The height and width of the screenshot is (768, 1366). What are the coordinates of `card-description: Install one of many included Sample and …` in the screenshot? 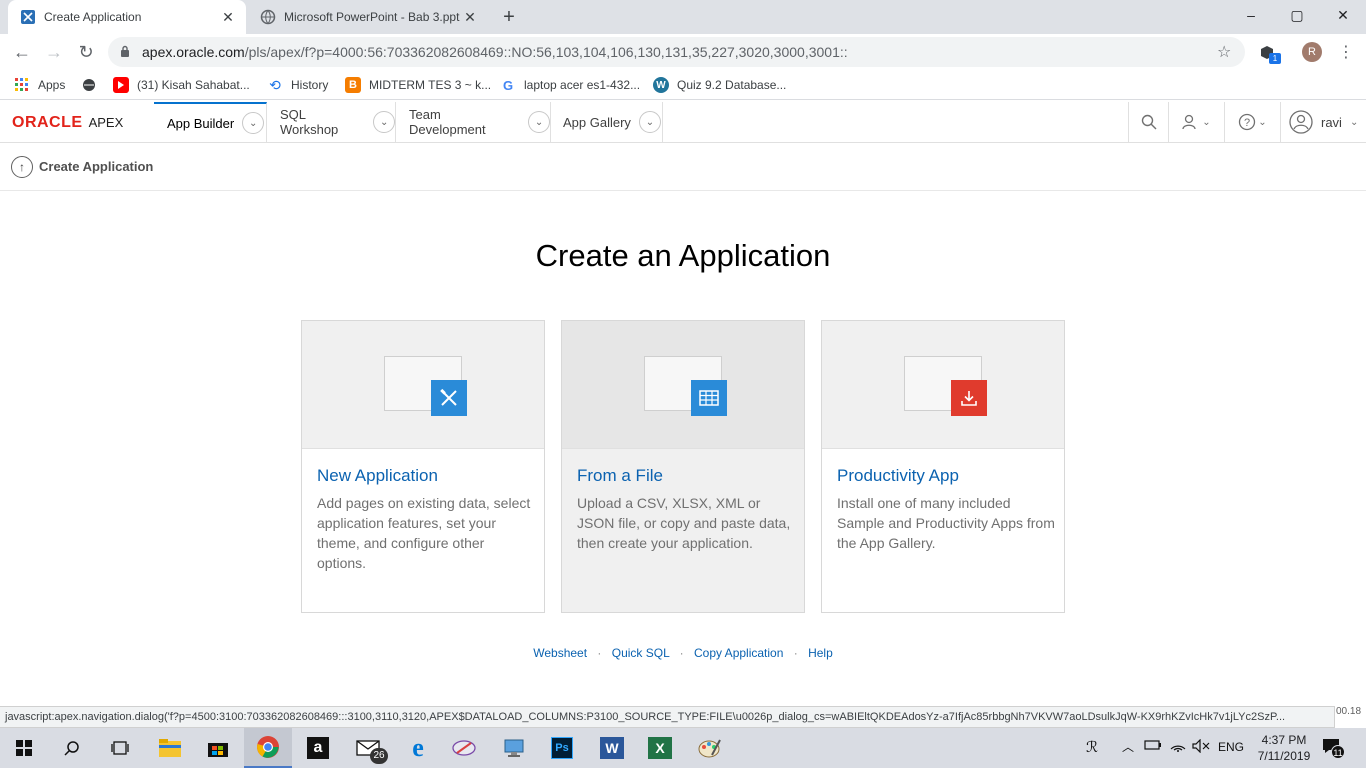 It's located at (946, 523).